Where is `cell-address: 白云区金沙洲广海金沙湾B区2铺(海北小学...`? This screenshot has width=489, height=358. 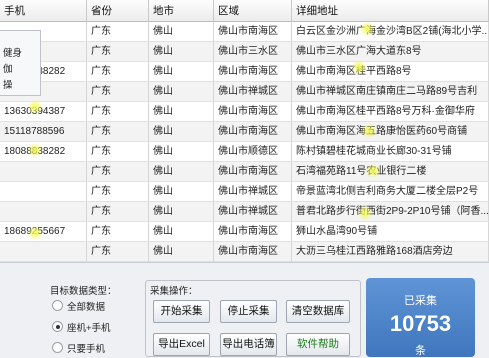
cell-address: 白云区金沙洲广海金沙湾B区2铺(海北小学... is located at coordinates (390, 32).